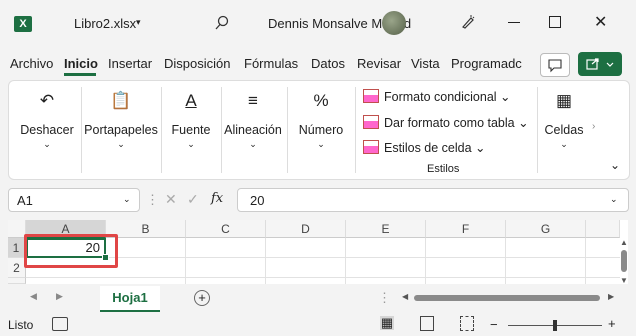 The height and width of the screenshot is (336, 636). I want to click on conditional-format-button: Formato condicional ⌄, so click(437, 96).